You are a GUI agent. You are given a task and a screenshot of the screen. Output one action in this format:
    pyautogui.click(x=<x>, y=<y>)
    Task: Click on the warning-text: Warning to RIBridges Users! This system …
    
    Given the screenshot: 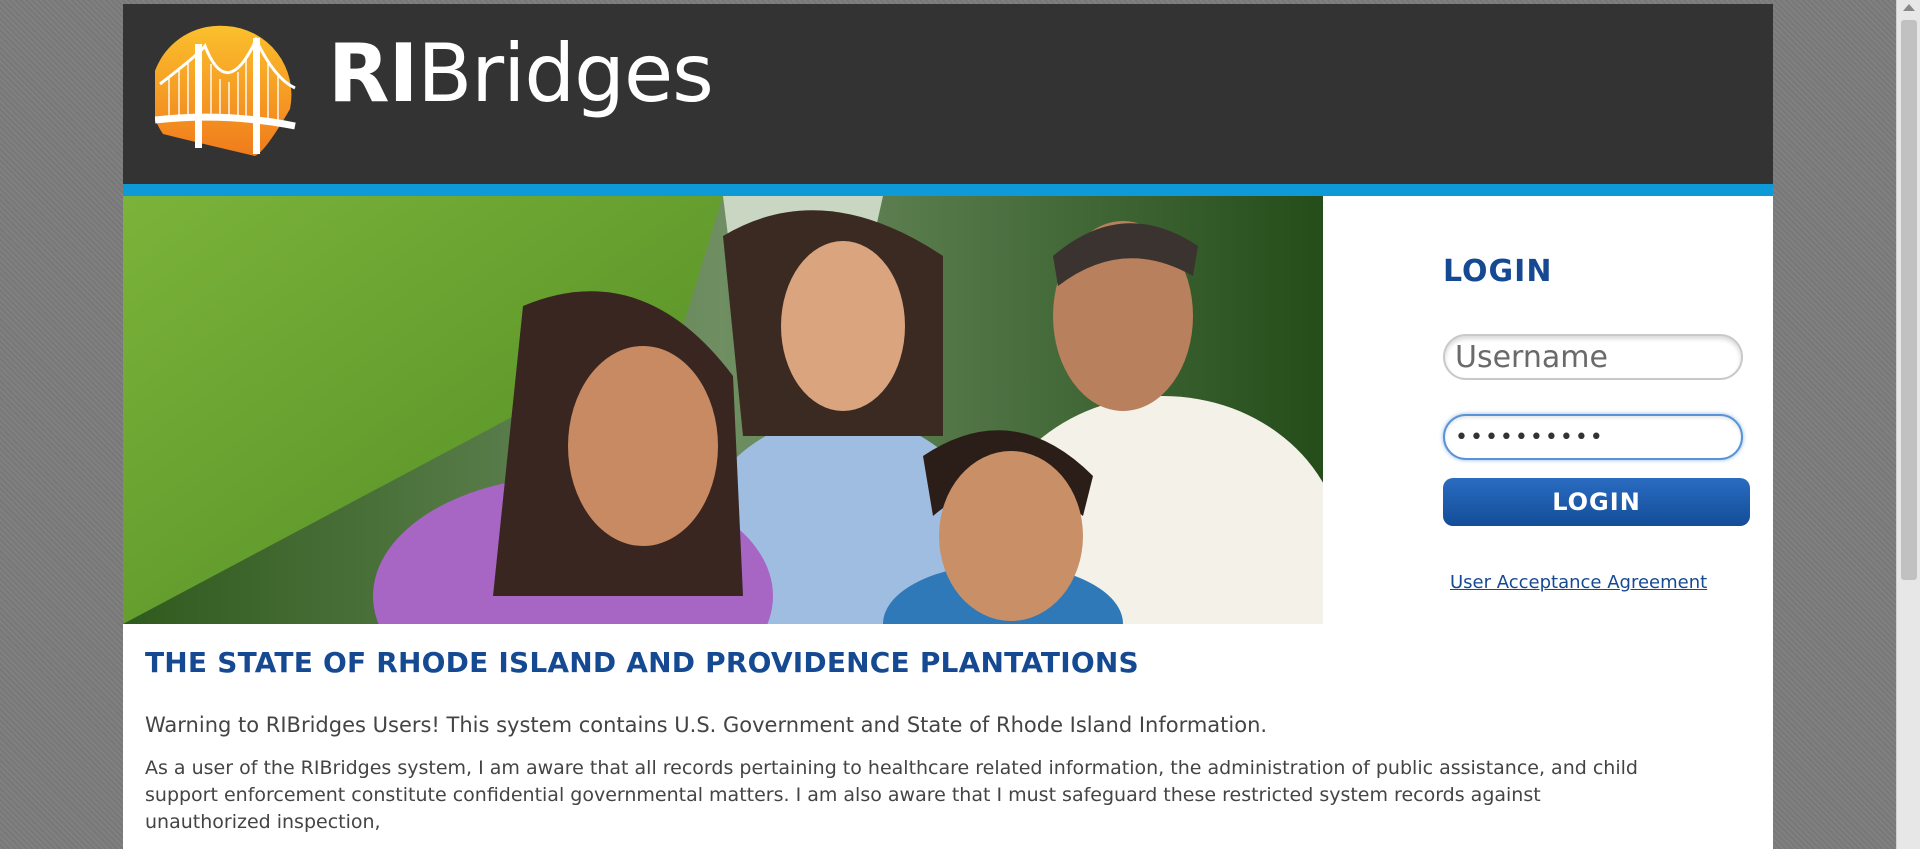 What is the action you would take?
    pyautogui.click(x=706, y=725)
    